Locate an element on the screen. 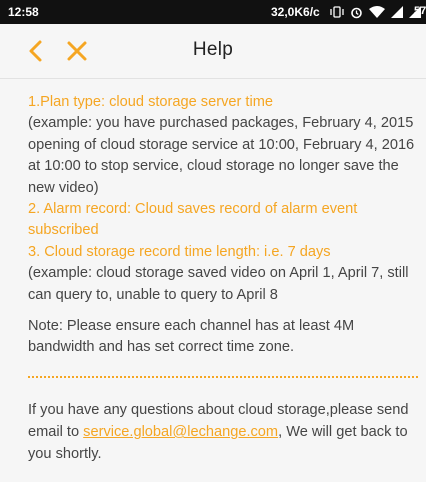  page-title: Help is located at coordinates (213, 49).